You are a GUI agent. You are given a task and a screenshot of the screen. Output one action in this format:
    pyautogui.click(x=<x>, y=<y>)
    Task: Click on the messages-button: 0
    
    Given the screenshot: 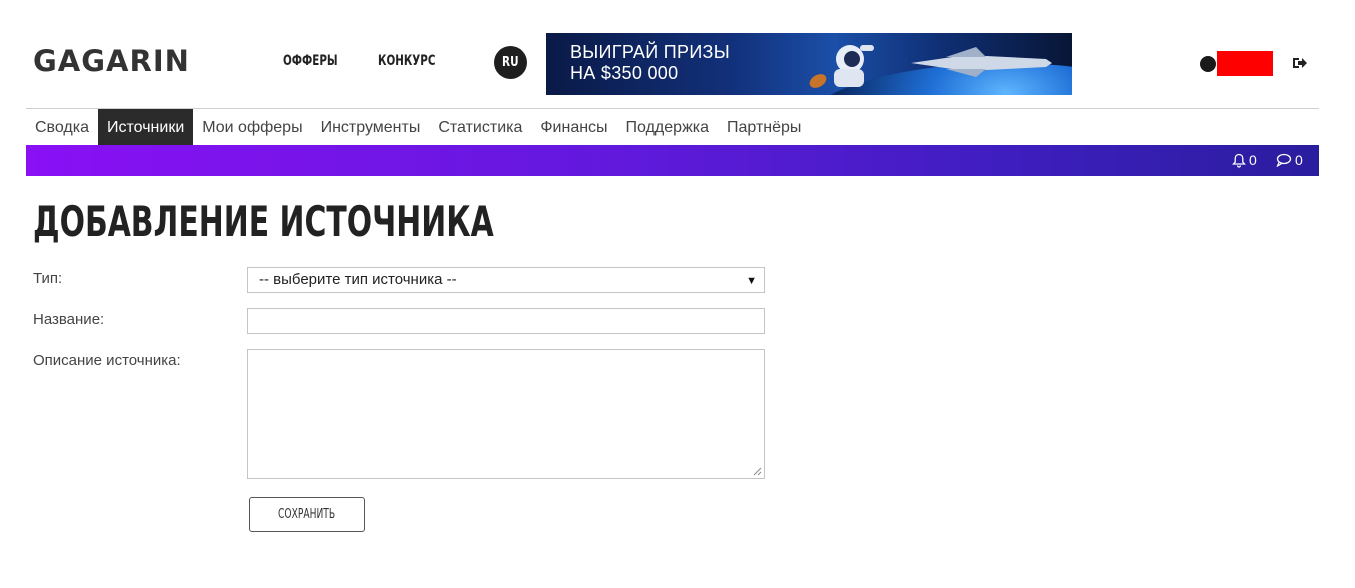 What is the action you would take?
    pyautogui.click(x=1289, y=160)
    